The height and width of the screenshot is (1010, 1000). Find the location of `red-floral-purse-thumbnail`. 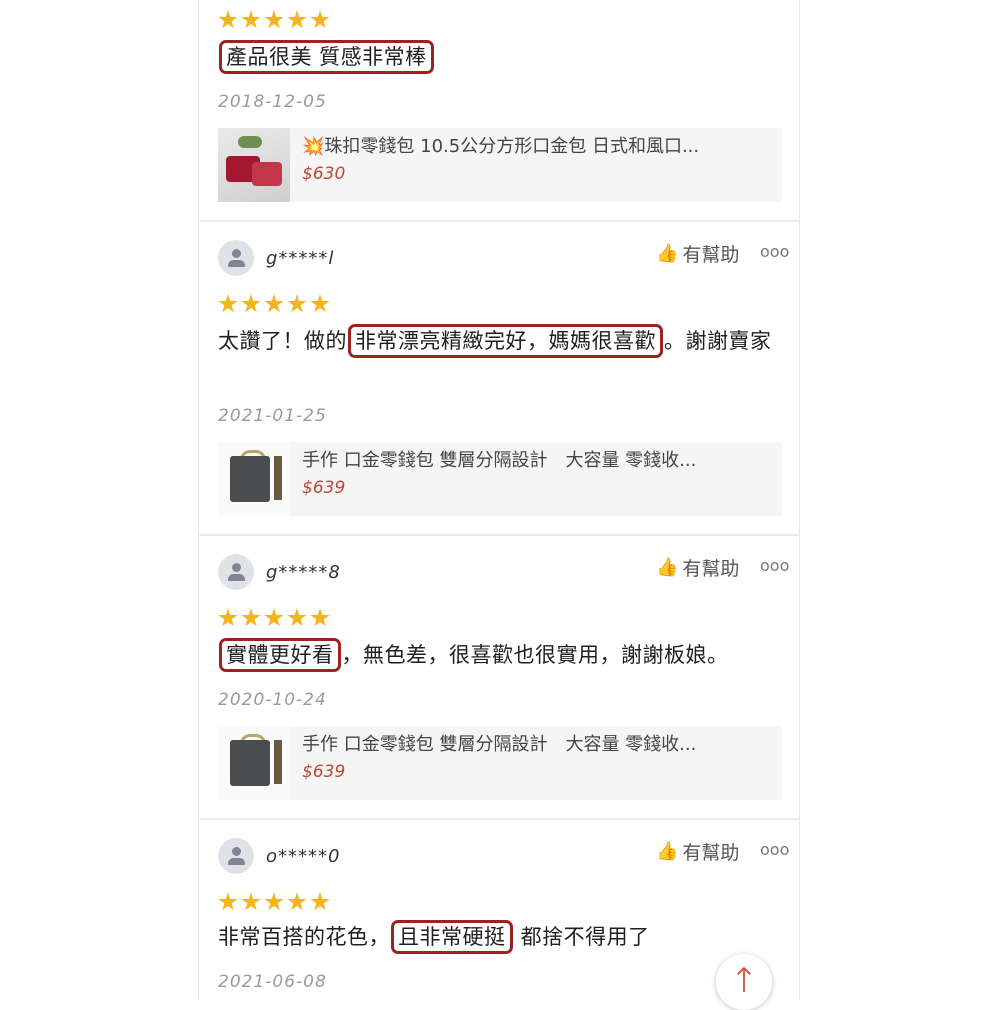

red-floral-purse-thumbnail is located at coordinates (254, 165).